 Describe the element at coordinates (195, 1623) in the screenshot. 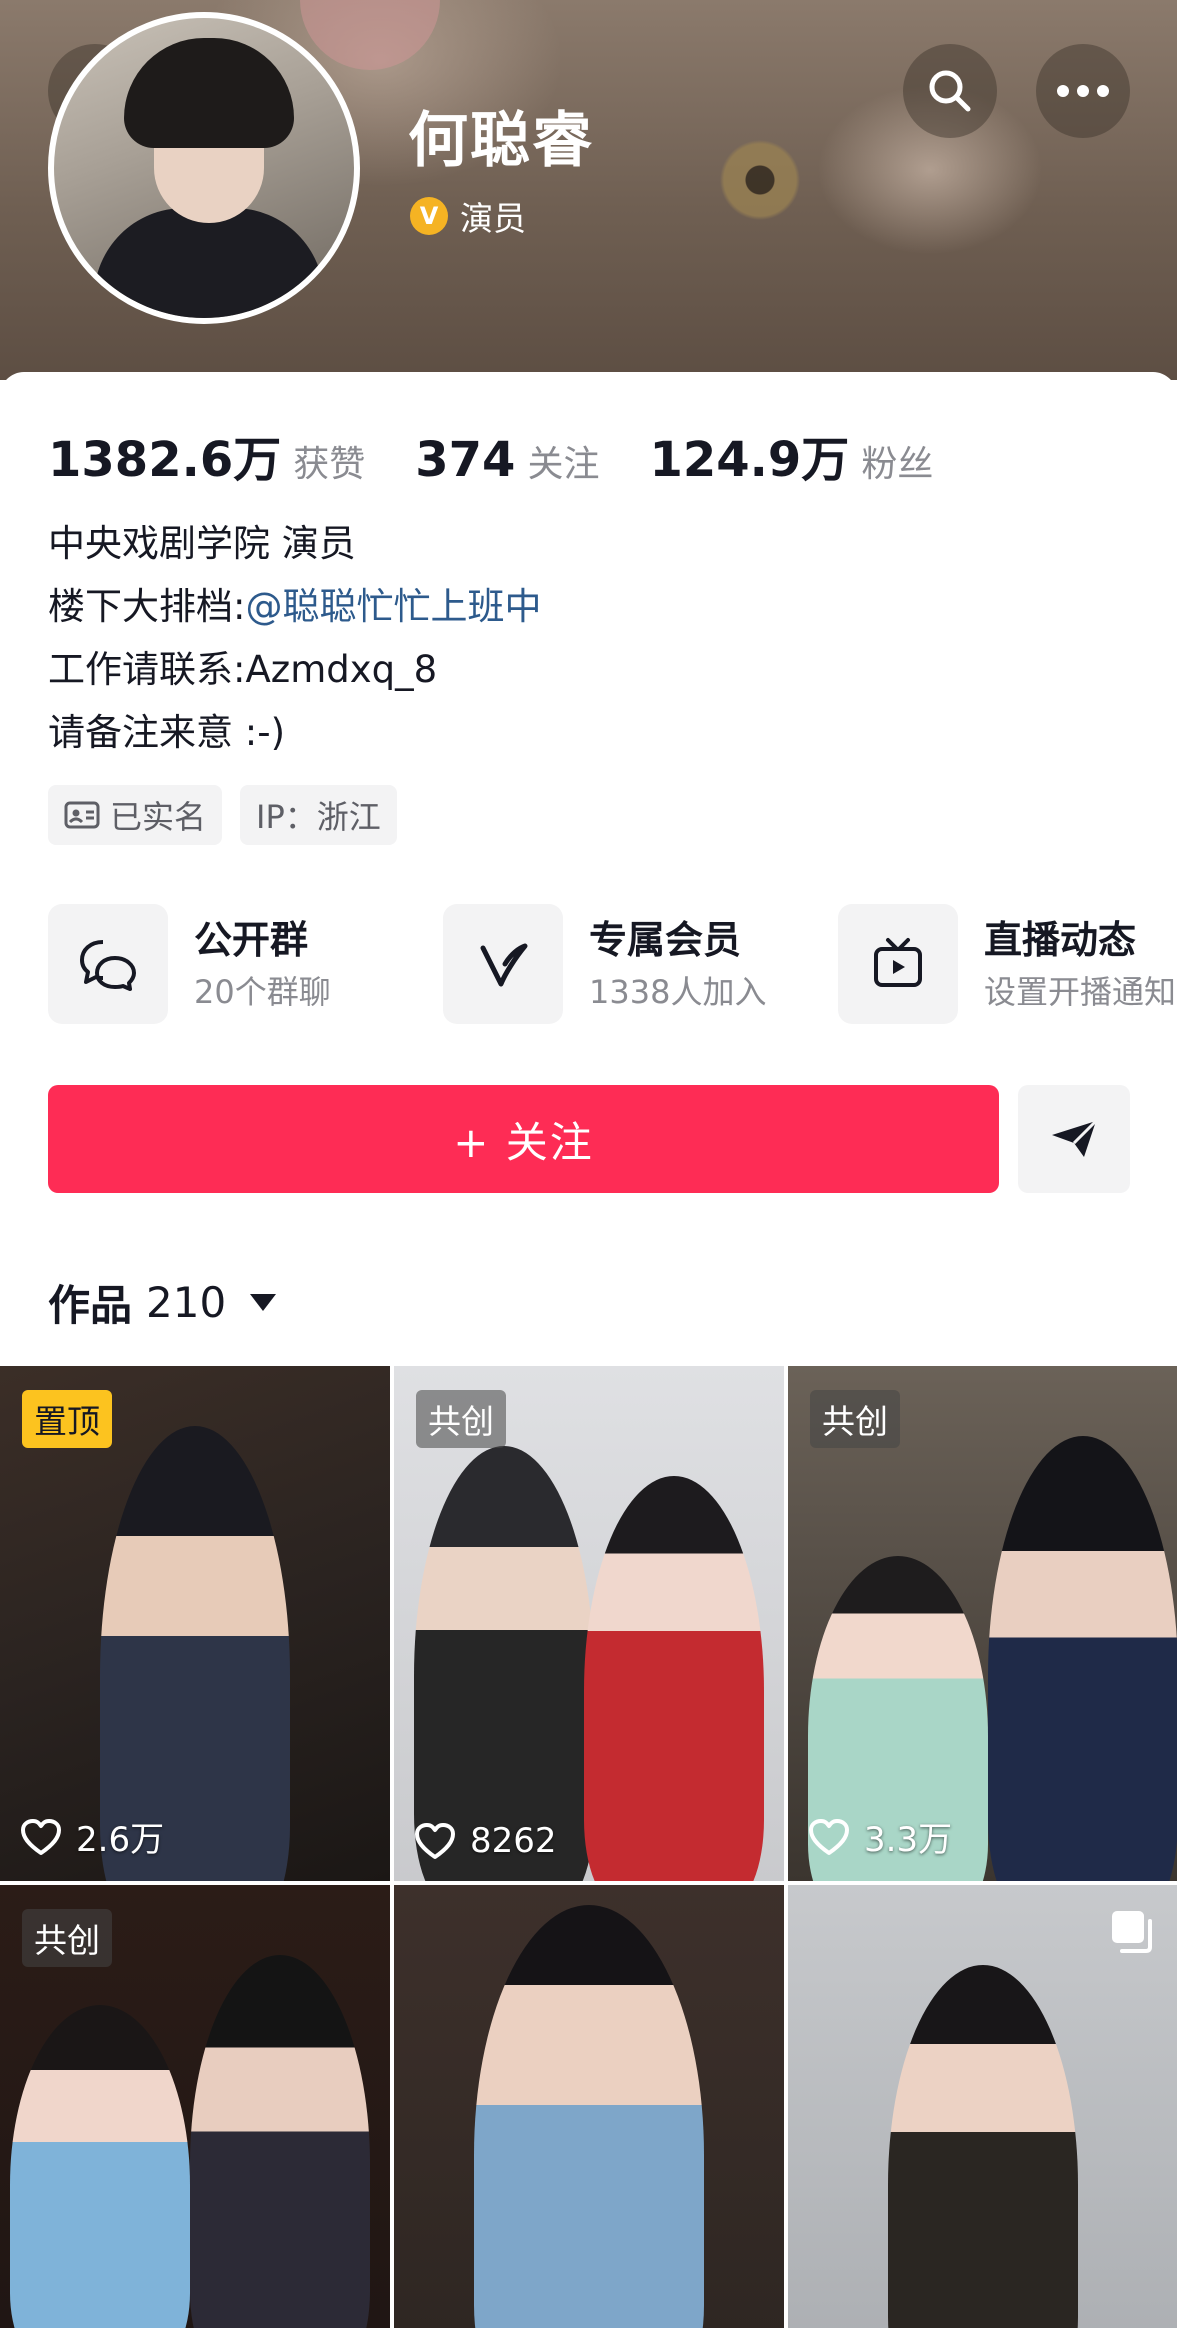

I see `video-tile: 置顶 2.6万` at that location.